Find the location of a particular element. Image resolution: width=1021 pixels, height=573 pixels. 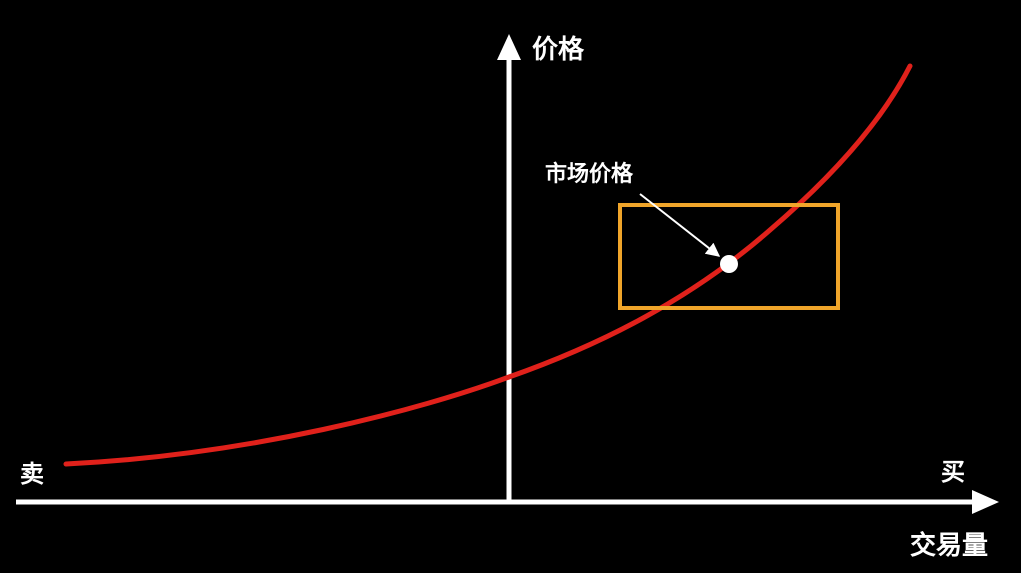

buy-label: 买 is located at coordinates (953, 472).